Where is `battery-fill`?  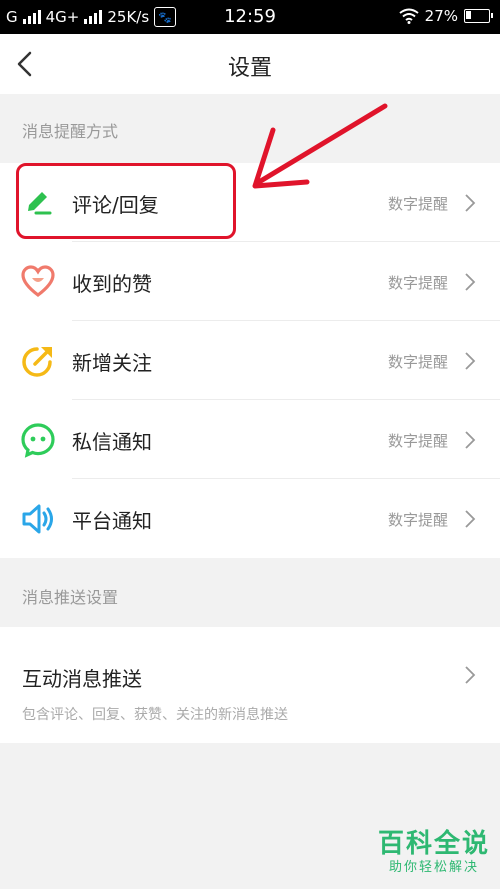
battery-fill is located at coordinates (468, 15).